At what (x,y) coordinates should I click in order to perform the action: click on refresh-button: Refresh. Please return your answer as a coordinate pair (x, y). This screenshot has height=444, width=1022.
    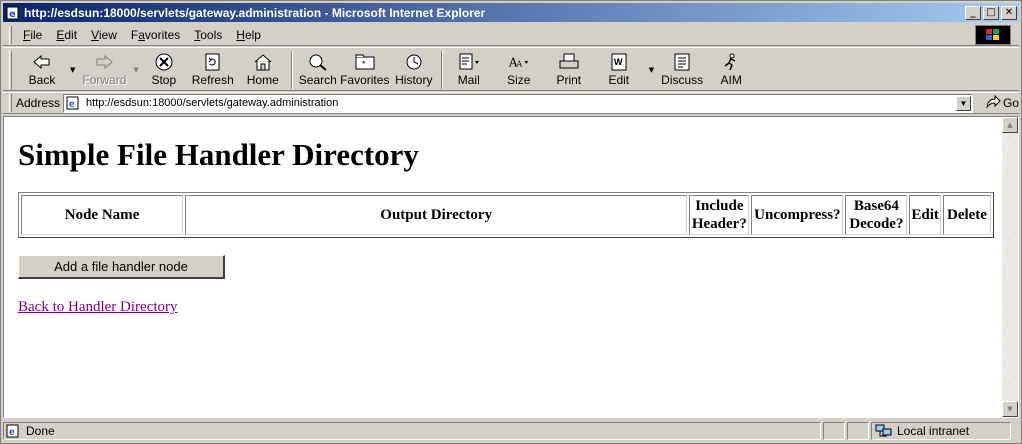
    Looking at the image, I should click on (213, 69).